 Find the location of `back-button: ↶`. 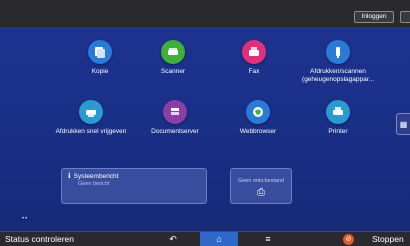

back-button: ↶ is located at coordinates (173, 239).